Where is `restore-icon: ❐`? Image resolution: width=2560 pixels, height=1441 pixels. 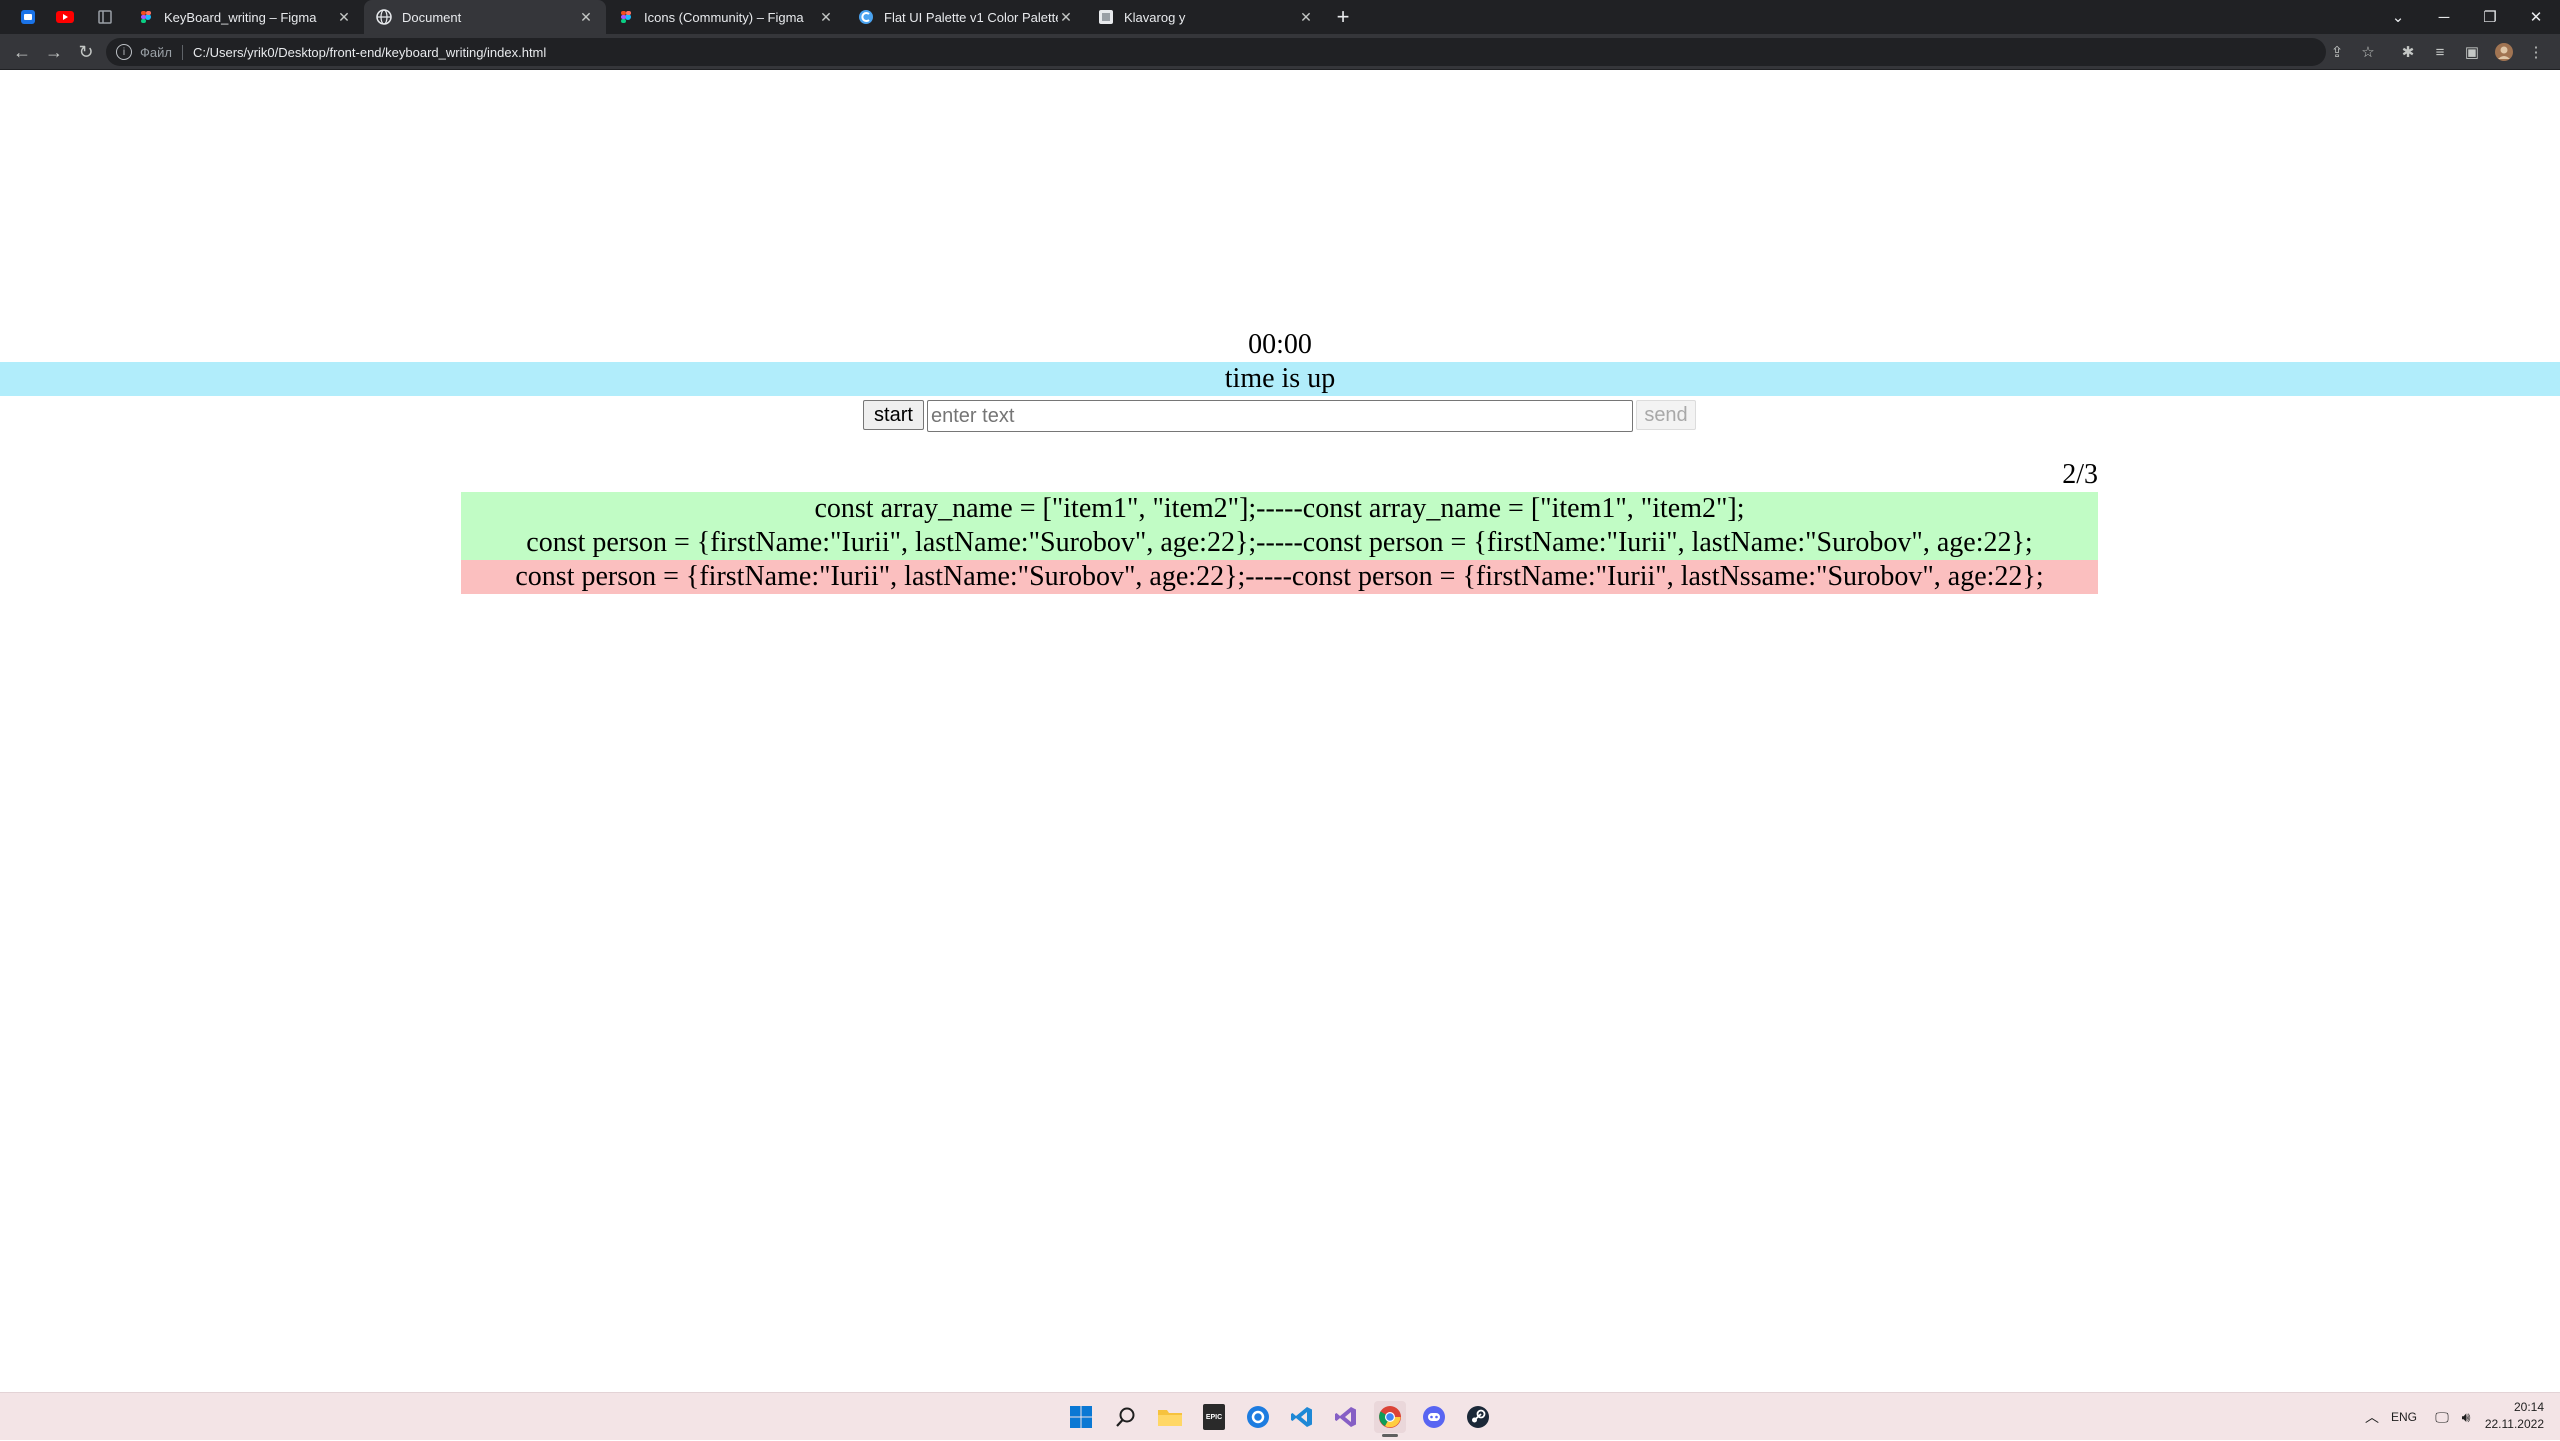 restore-icon: ❐ is located at coordinates (2490, 17).